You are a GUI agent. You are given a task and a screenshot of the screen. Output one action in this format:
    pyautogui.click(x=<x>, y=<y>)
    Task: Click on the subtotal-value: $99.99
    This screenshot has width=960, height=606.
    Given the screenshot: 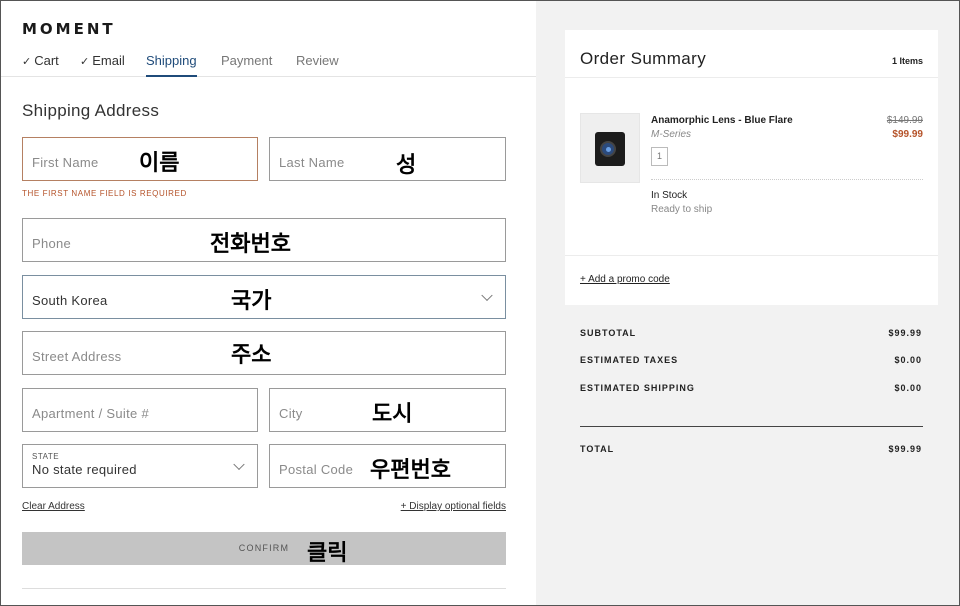 What is the action you would take?
    pyautogui.click(x=905, y=333)
    